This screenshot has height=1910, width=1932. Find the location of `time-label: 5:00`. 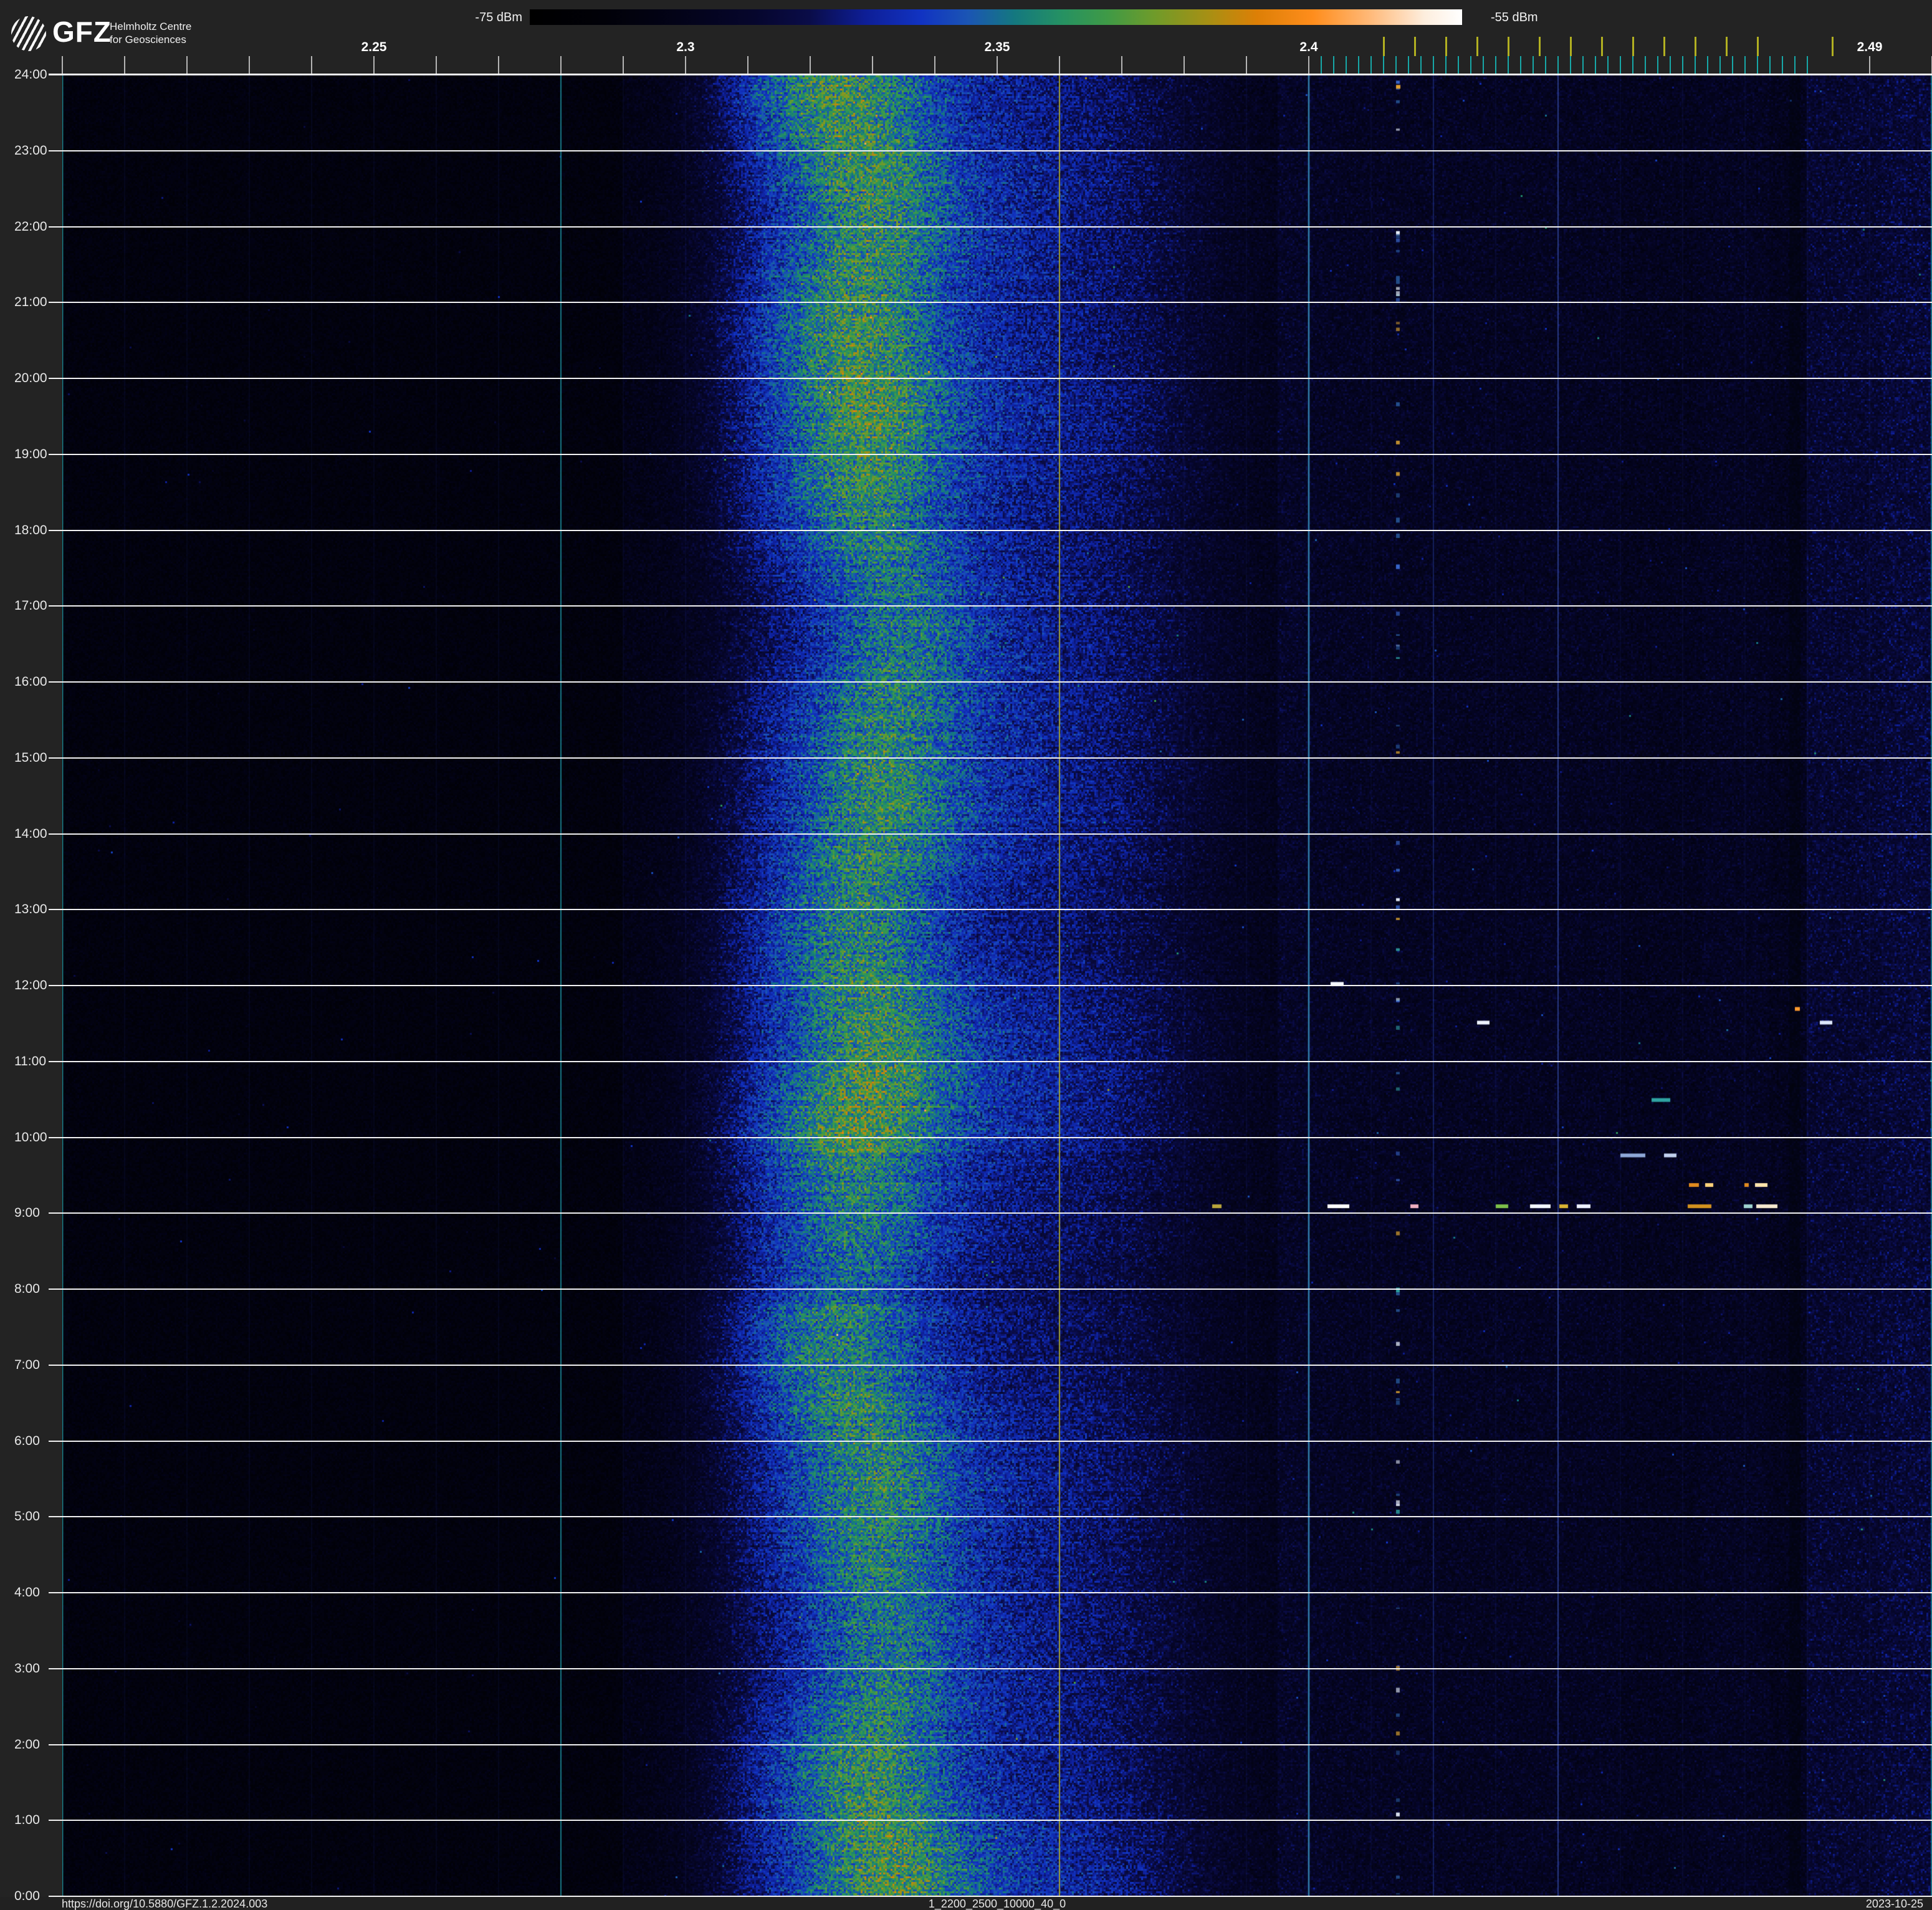

time-label: 5:00 is located at coordinates (27, 1516).